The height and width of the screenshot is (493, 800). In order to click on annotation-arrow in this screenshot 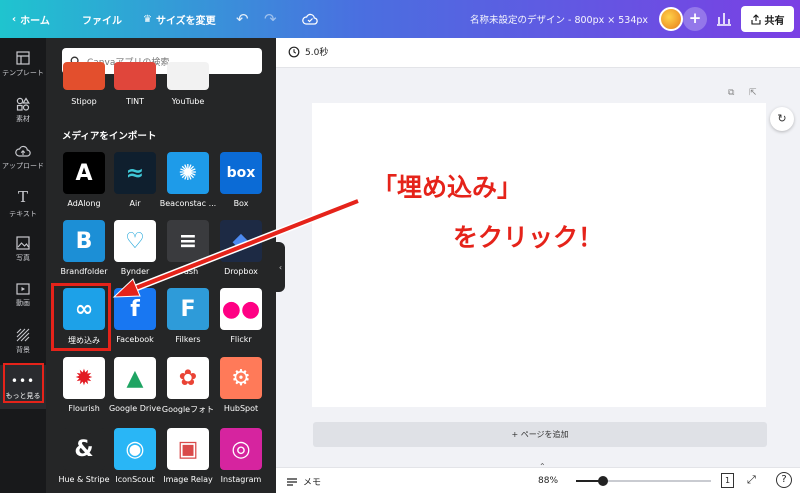, I will do `click(236, 247)`.